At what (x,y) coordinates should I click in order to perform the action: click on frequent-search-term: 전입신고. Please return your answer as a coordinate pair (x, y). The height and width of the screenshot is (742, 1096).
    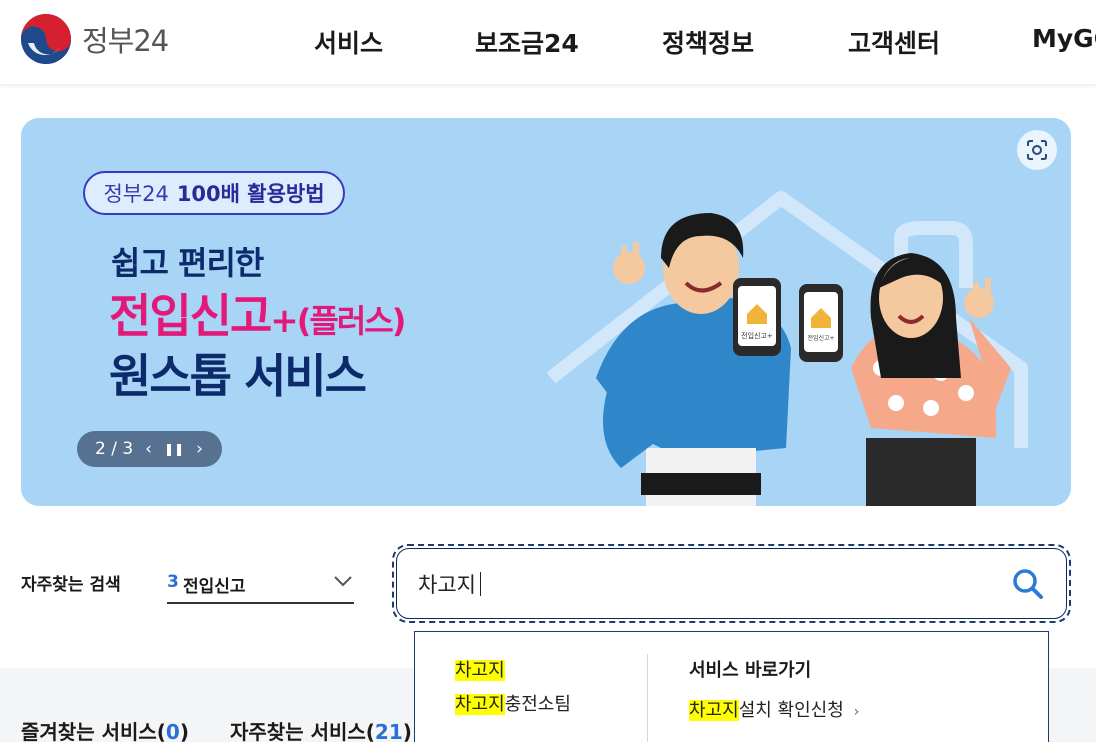
    Looking at the image, I should click on (214, 587).